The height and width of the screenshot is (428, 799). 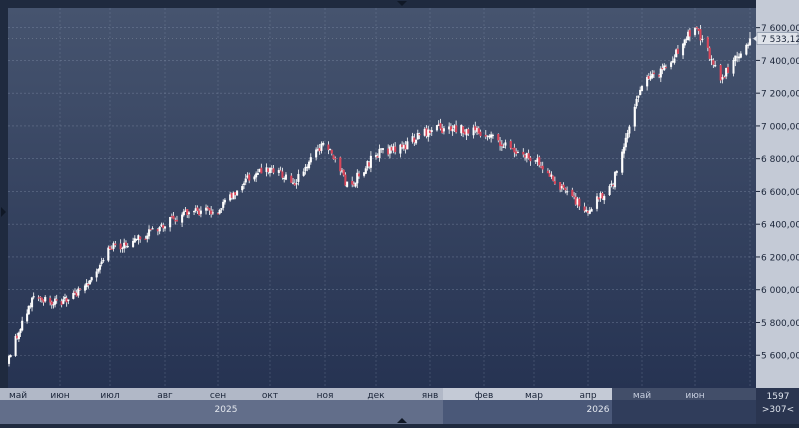 I want to click on x-tick-label: апр, so click(x=587, y=396).